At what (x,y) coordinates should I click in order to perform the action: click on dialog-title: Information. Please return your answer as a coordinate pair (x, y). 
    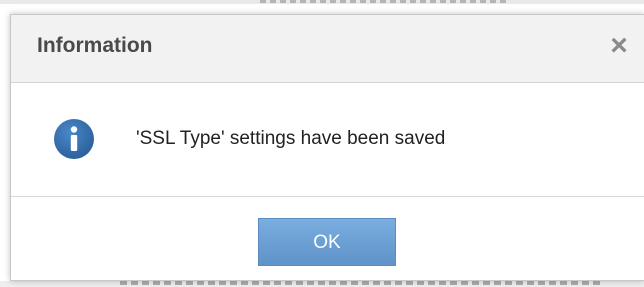
    Looking at the image, I should click on (95, 45).